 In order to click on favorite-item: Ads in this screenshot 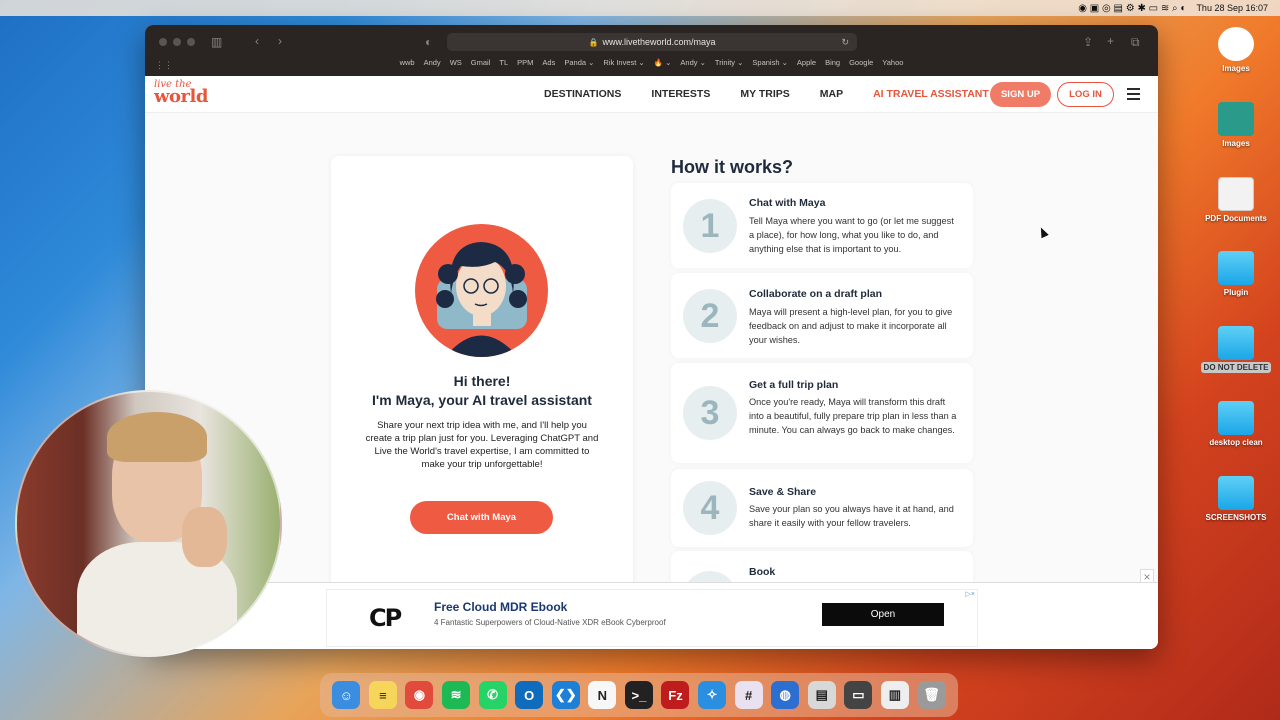, I will do `click(548, 65)`.